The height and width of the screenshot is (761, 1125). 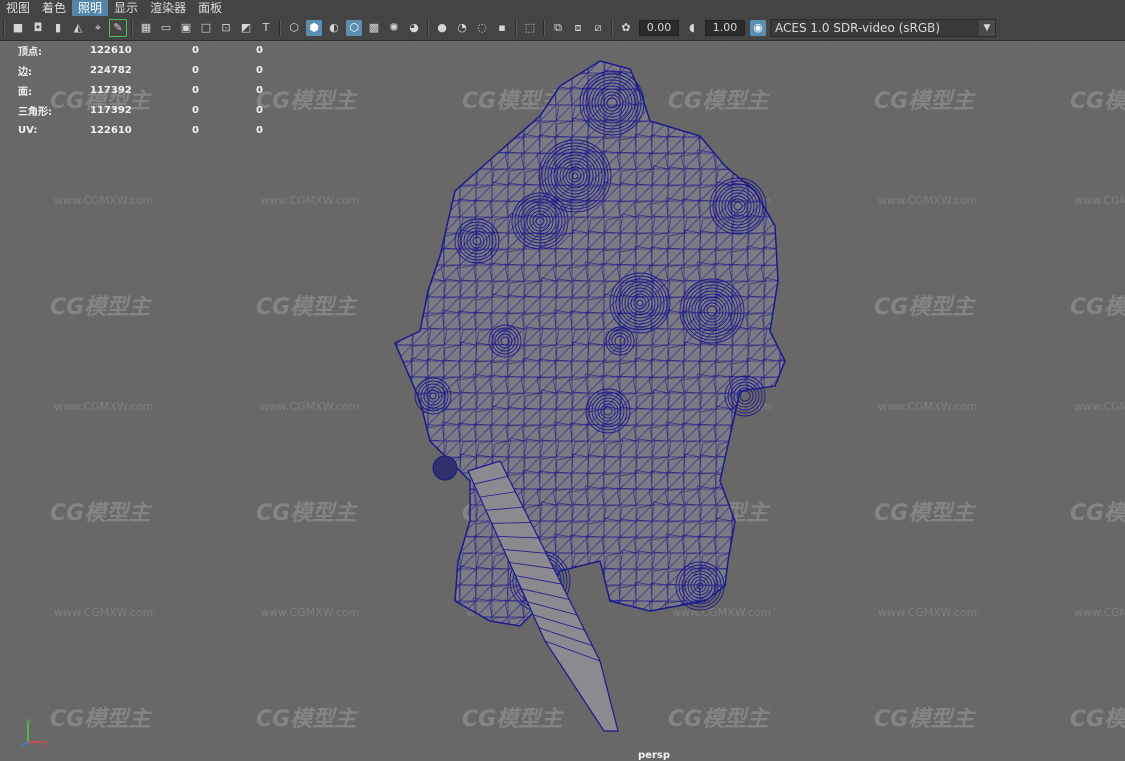 What do you see at coordinates (558, 28) in the screenshot?
I see `xray-icon: ⧉` at bounding box center [558, 28].